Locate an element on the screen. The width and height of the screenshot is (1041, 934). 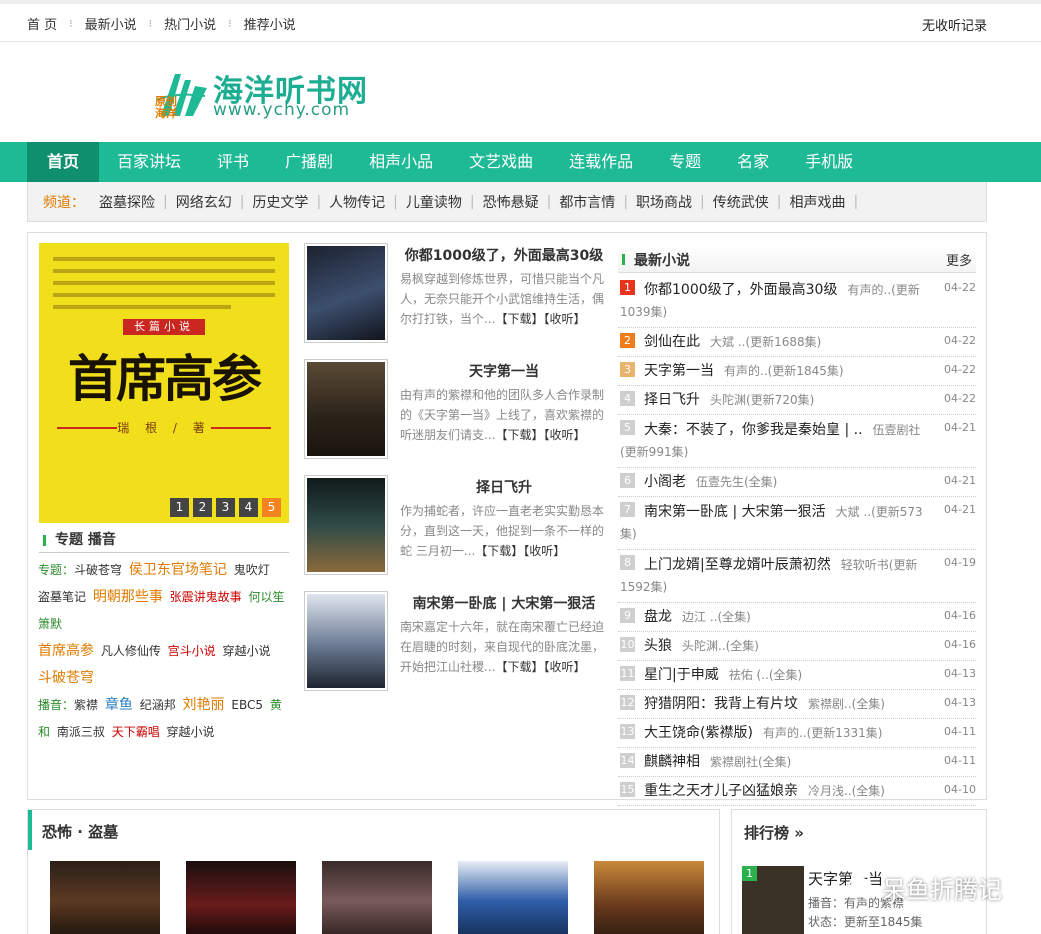
topic-link: 首席高参 is located at coordinates (66, 651).